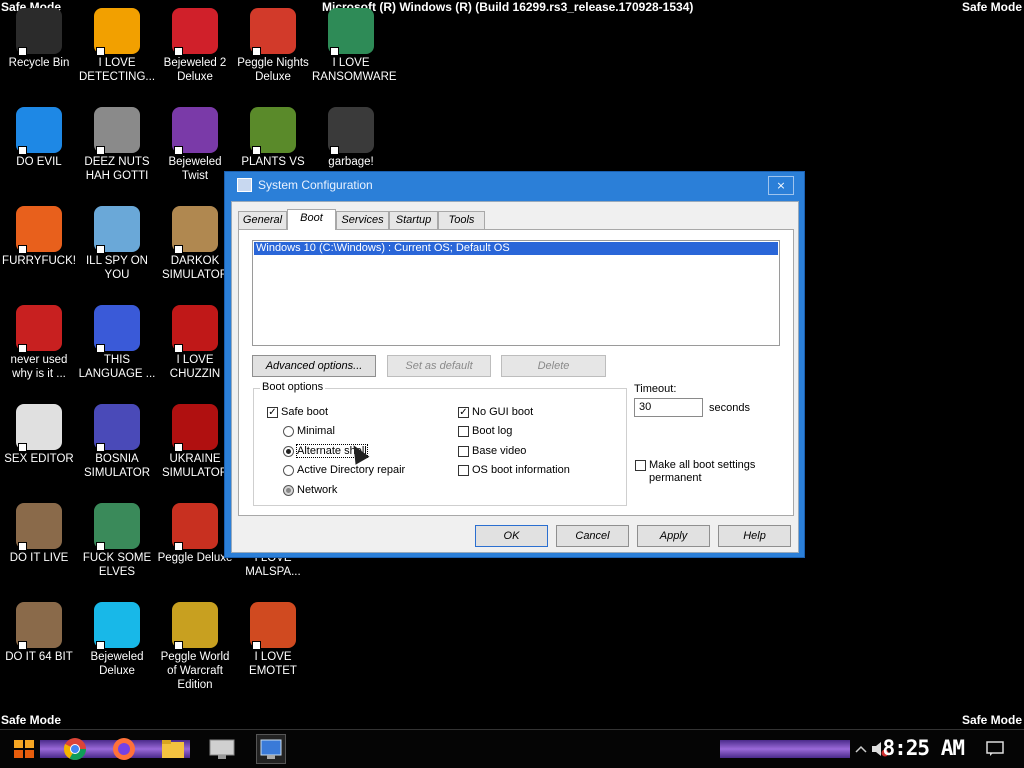 Image resolution: width=1024 pixels, height=768 pixels. What do you see at coordinates (117, 131) in the screenshot?
I see `copy-icon` at bounding box center [117, 131].